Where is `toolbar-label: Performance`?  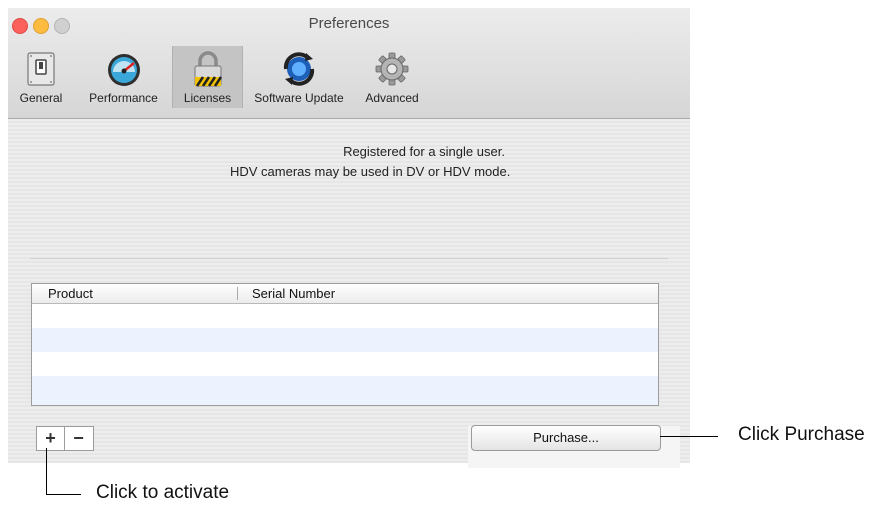
toolbar-label: Performance is located at coordinates (123, 98).